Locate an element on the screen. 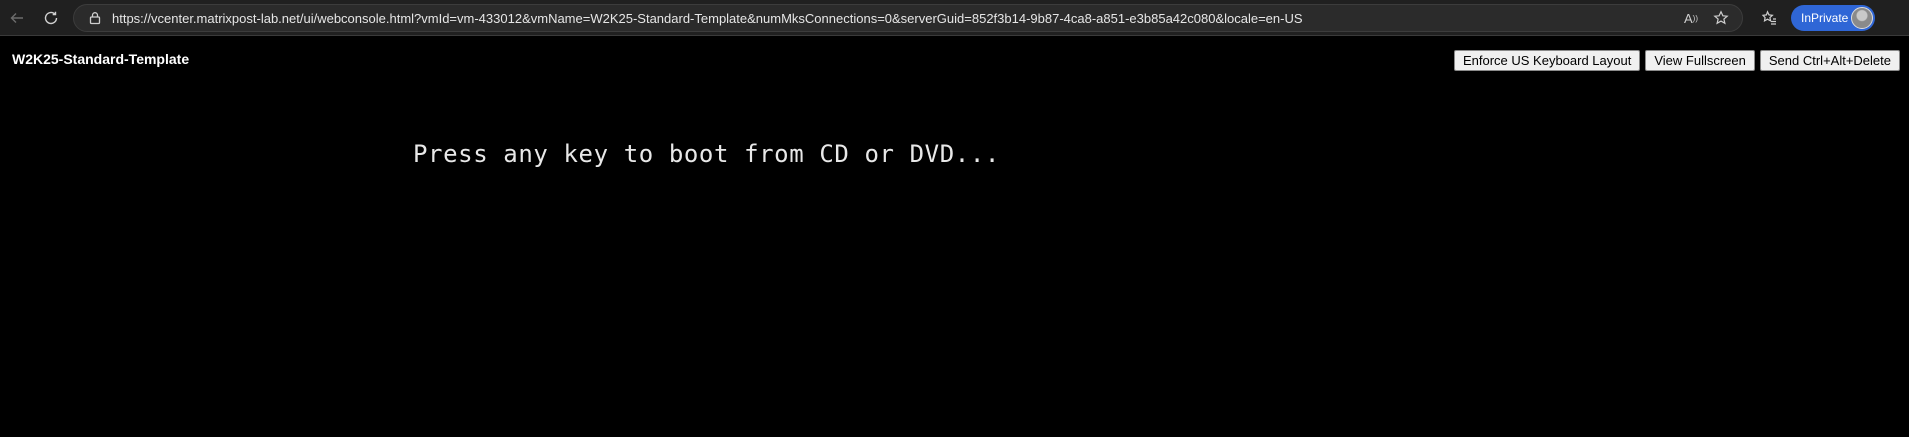 The image size is (1909, 437). view-fullscreen-button: View Fullscreen is located at coordinates (1700, 60).